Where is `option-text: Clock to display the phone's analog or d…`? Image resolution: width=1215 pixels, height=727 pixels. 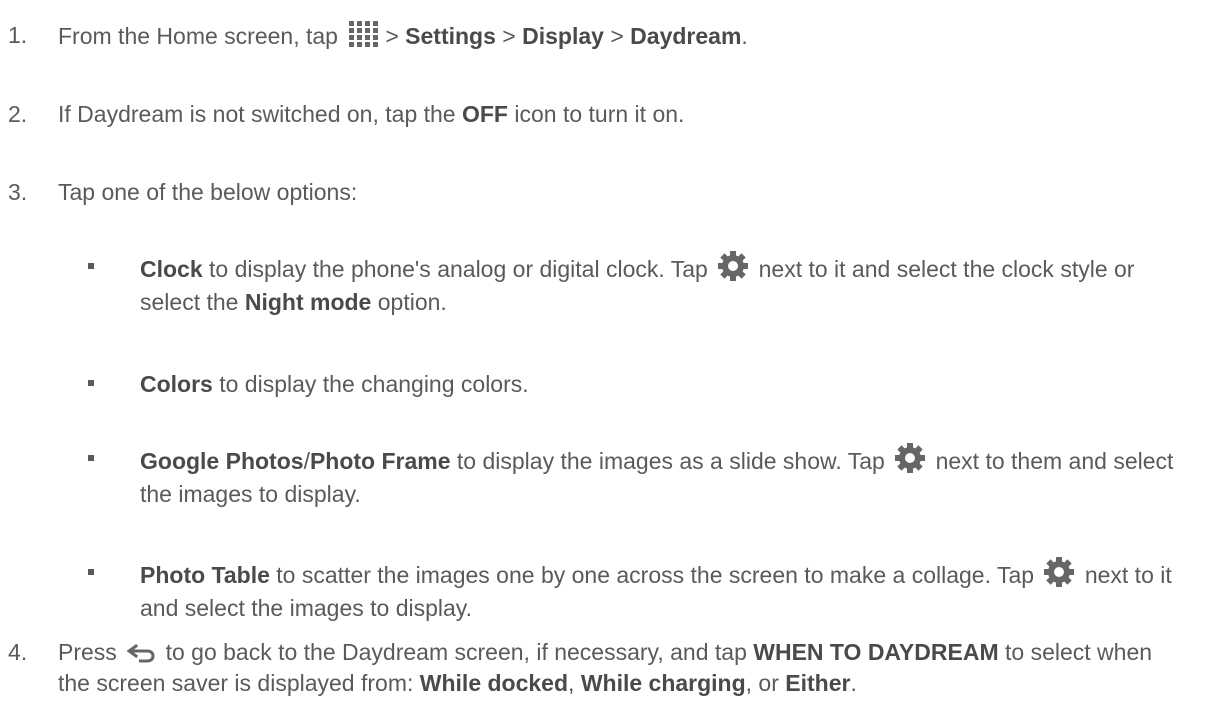
option-text: Clock to display the phone's analog or d… is located at coordinates (660, 285).